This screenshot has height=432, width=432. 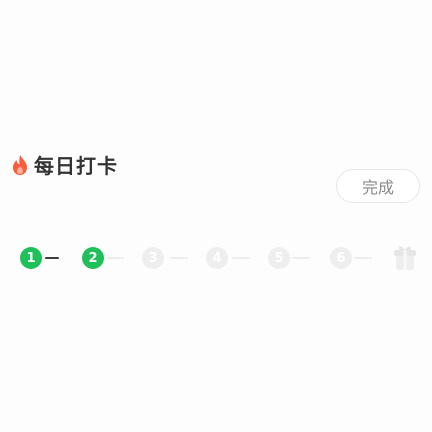 What do you see at coordinates (405, 258) in the screenshot?
I see `gift-icon` at bounding box center [405, 258].